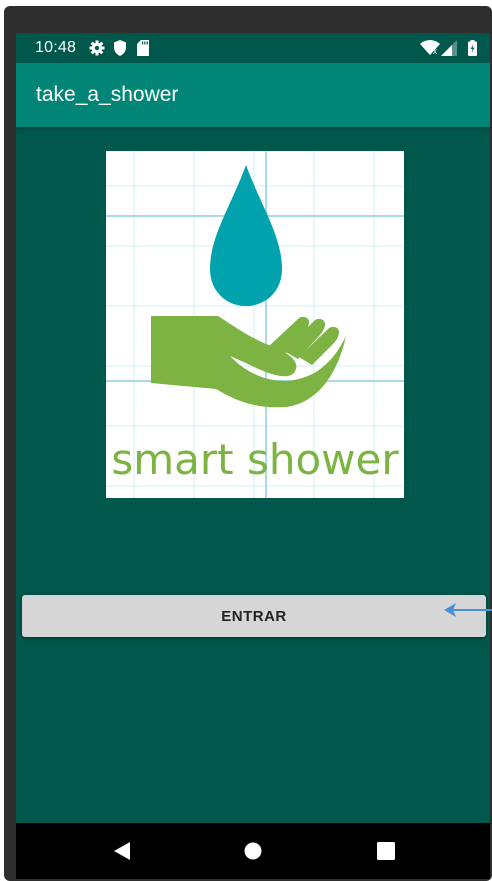  I want to click on enter-button: ENTRAR, so click(254, 616).